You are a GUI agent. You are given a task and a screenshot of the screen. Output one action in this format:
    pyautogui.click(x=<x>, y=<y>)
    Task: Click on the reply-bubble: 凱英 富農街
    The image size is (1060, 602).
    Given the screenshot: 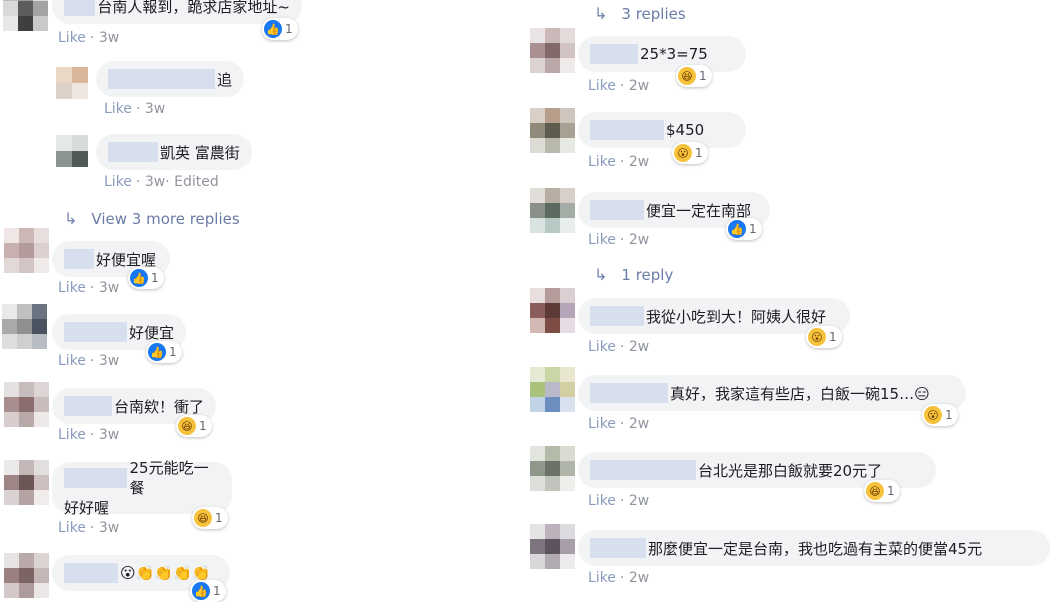 What is the action you would take?
    pyautogui.click(x=174, y=152)
    